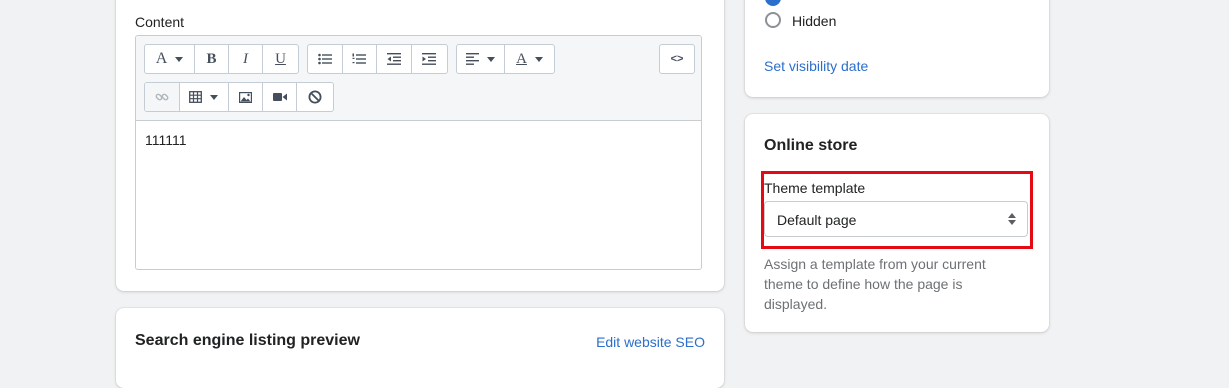 Image resolution: width=1229 pixels, height=388 pixels. I want to click on font-a-icon: A, so click(161, 58).